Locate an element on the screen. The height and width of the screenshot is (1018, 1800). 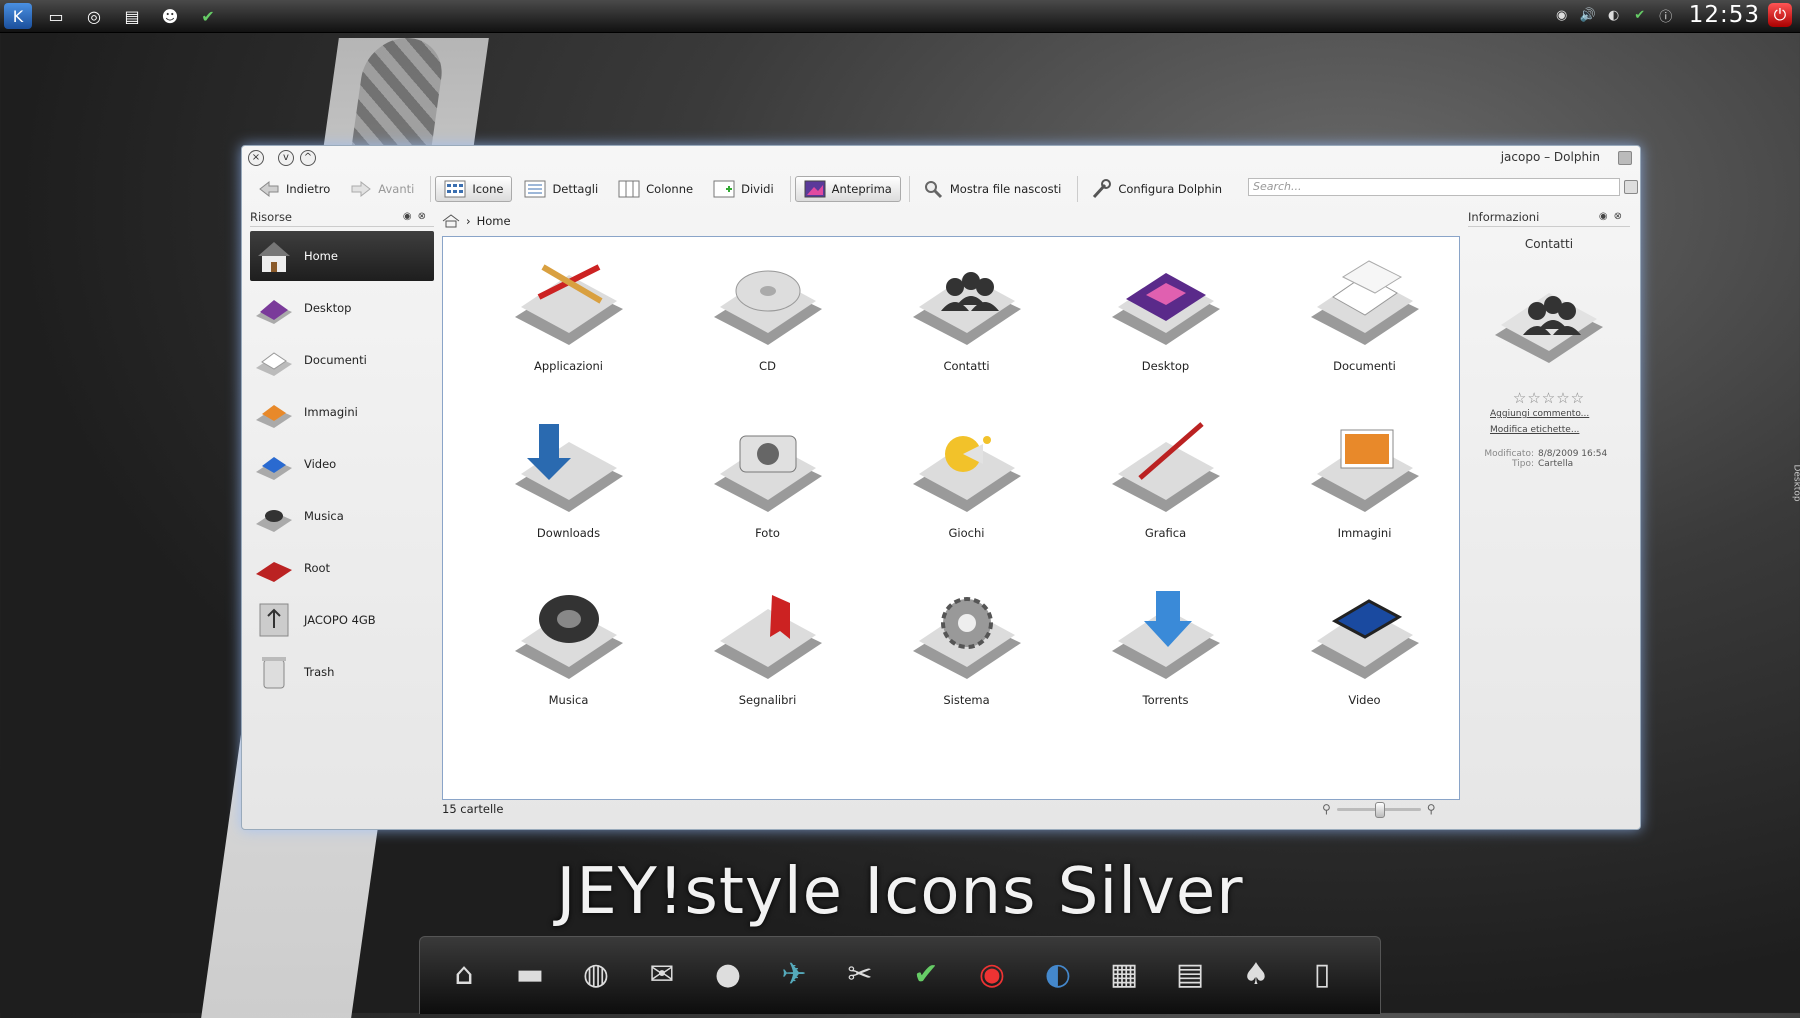
icons-view-icon is located at coordinates (455, 189).